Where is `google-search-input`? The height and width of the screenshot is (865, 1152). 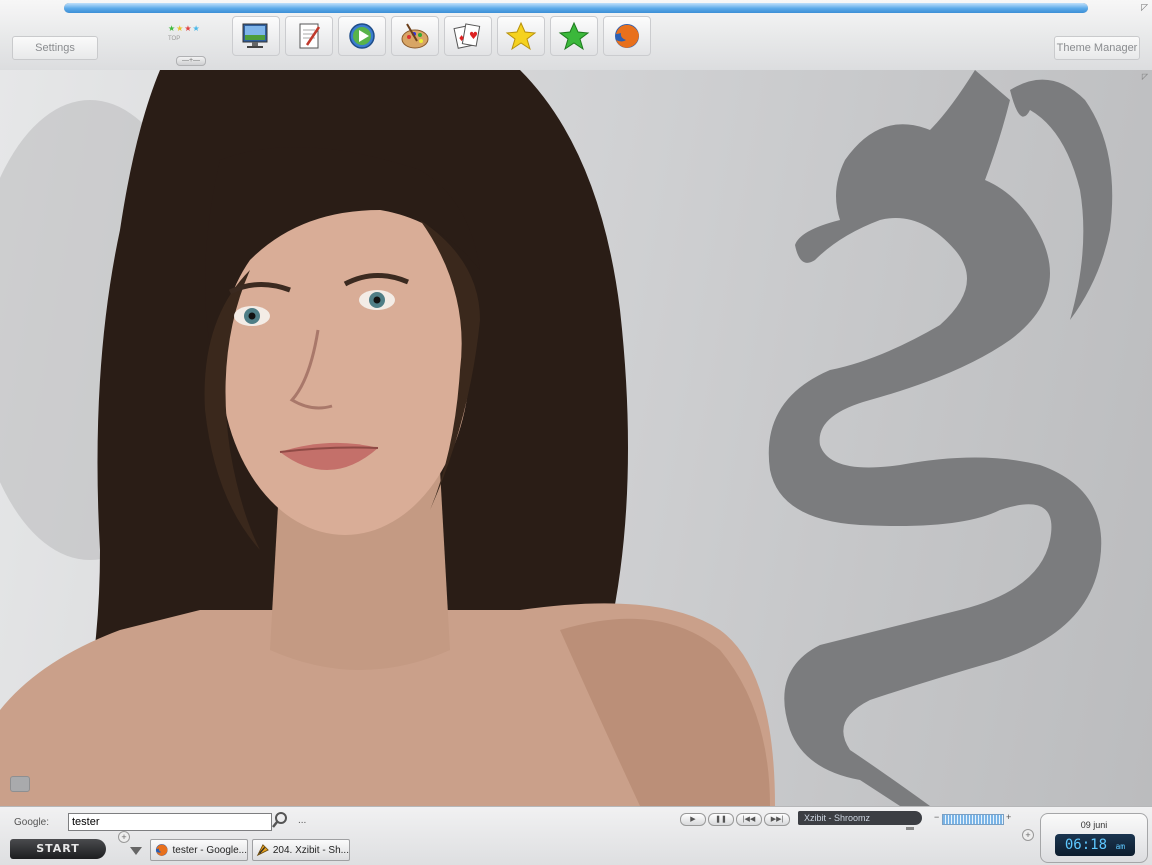
google-search-input is located at coordinates (170, 822).